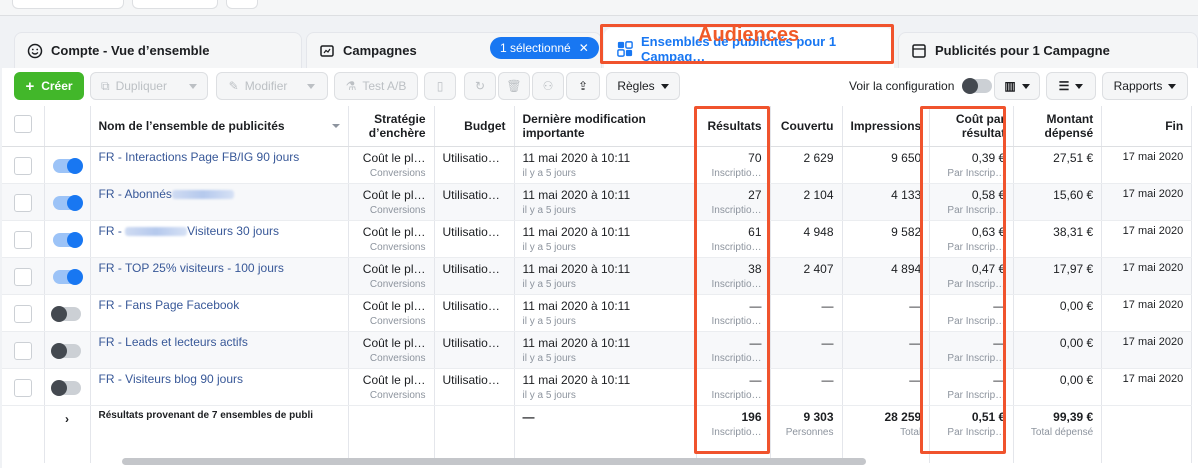  I want to click on ad-set-name-link: FR - Visiteurs 30 jours, so click(219, 239).